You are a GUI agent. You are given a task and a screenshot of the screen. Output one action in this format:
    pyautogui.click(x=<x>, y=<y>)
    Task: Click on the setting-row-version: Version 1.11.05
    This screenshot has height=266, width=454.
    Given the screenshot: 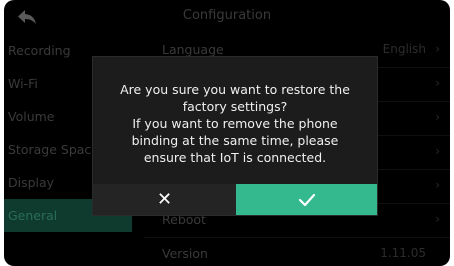 What is the action you would take?
    pyautogui.click(x=297, y=252)
    